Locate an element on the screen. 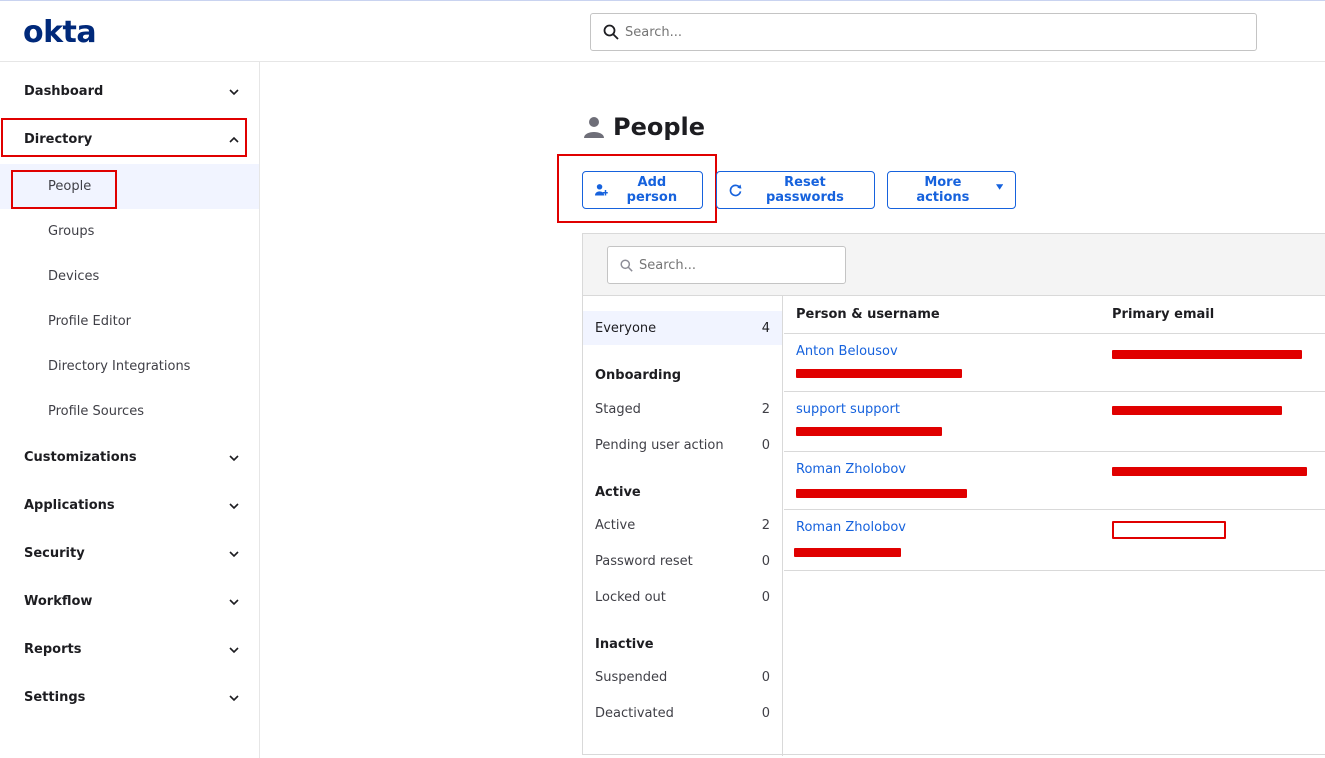  add-person-button: Add person is located at coordinates (642, 190).